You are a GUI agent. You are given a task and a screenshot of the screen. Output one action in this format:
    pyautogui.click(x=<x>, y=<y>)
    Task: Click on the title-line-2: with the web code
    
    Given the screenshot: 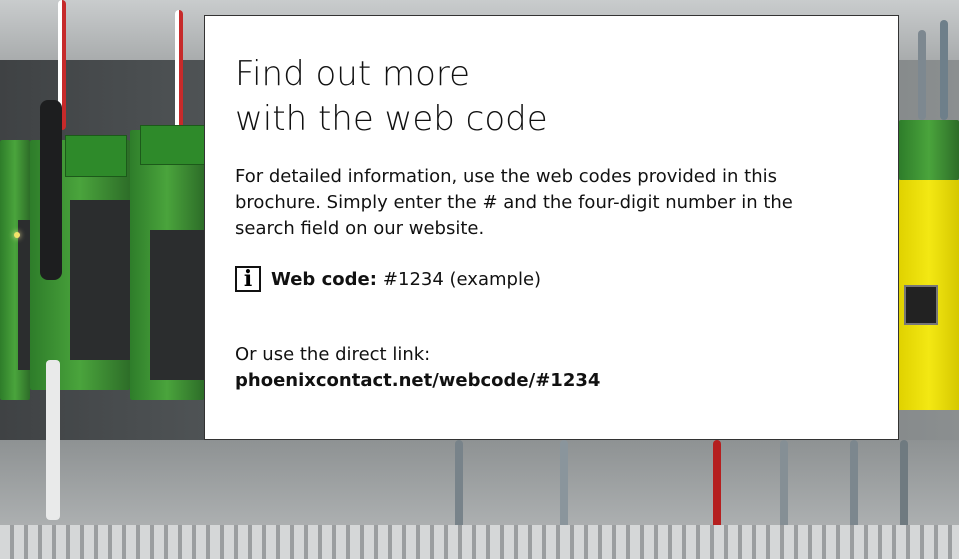 What is the action you would take?
    pyautogui.click(x=391, y=119)
    